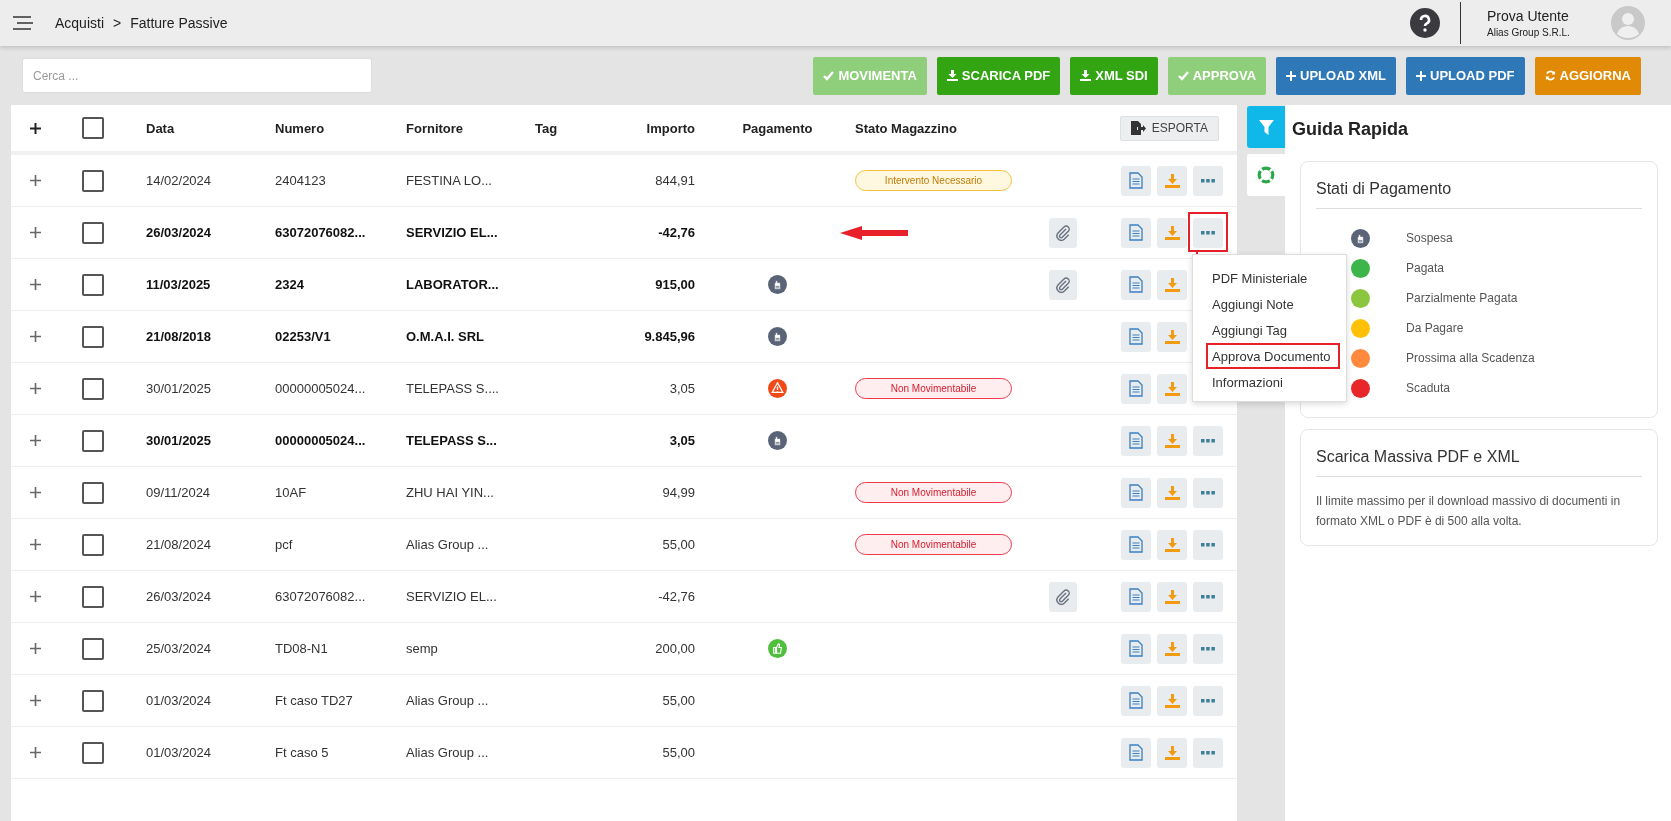 The height and width of the screenshot is (821, 1671). What do you see at coordinates (1269, 278) in the screenshot?
I see `menu-item: PDF Ministeriale` at bounding box center [1269, 278].